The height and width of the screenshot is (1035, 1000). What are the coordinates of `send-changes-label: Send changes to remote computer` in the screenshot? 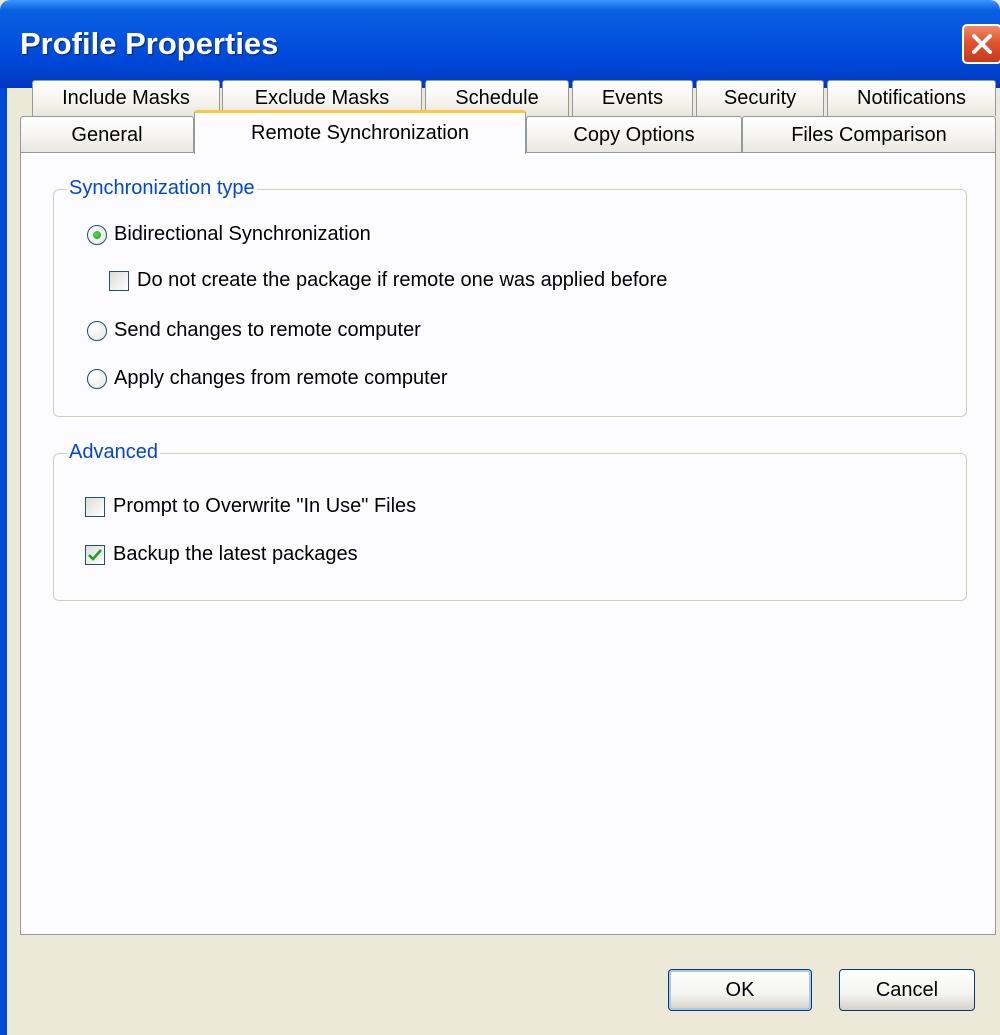 It's located at (267, 330).